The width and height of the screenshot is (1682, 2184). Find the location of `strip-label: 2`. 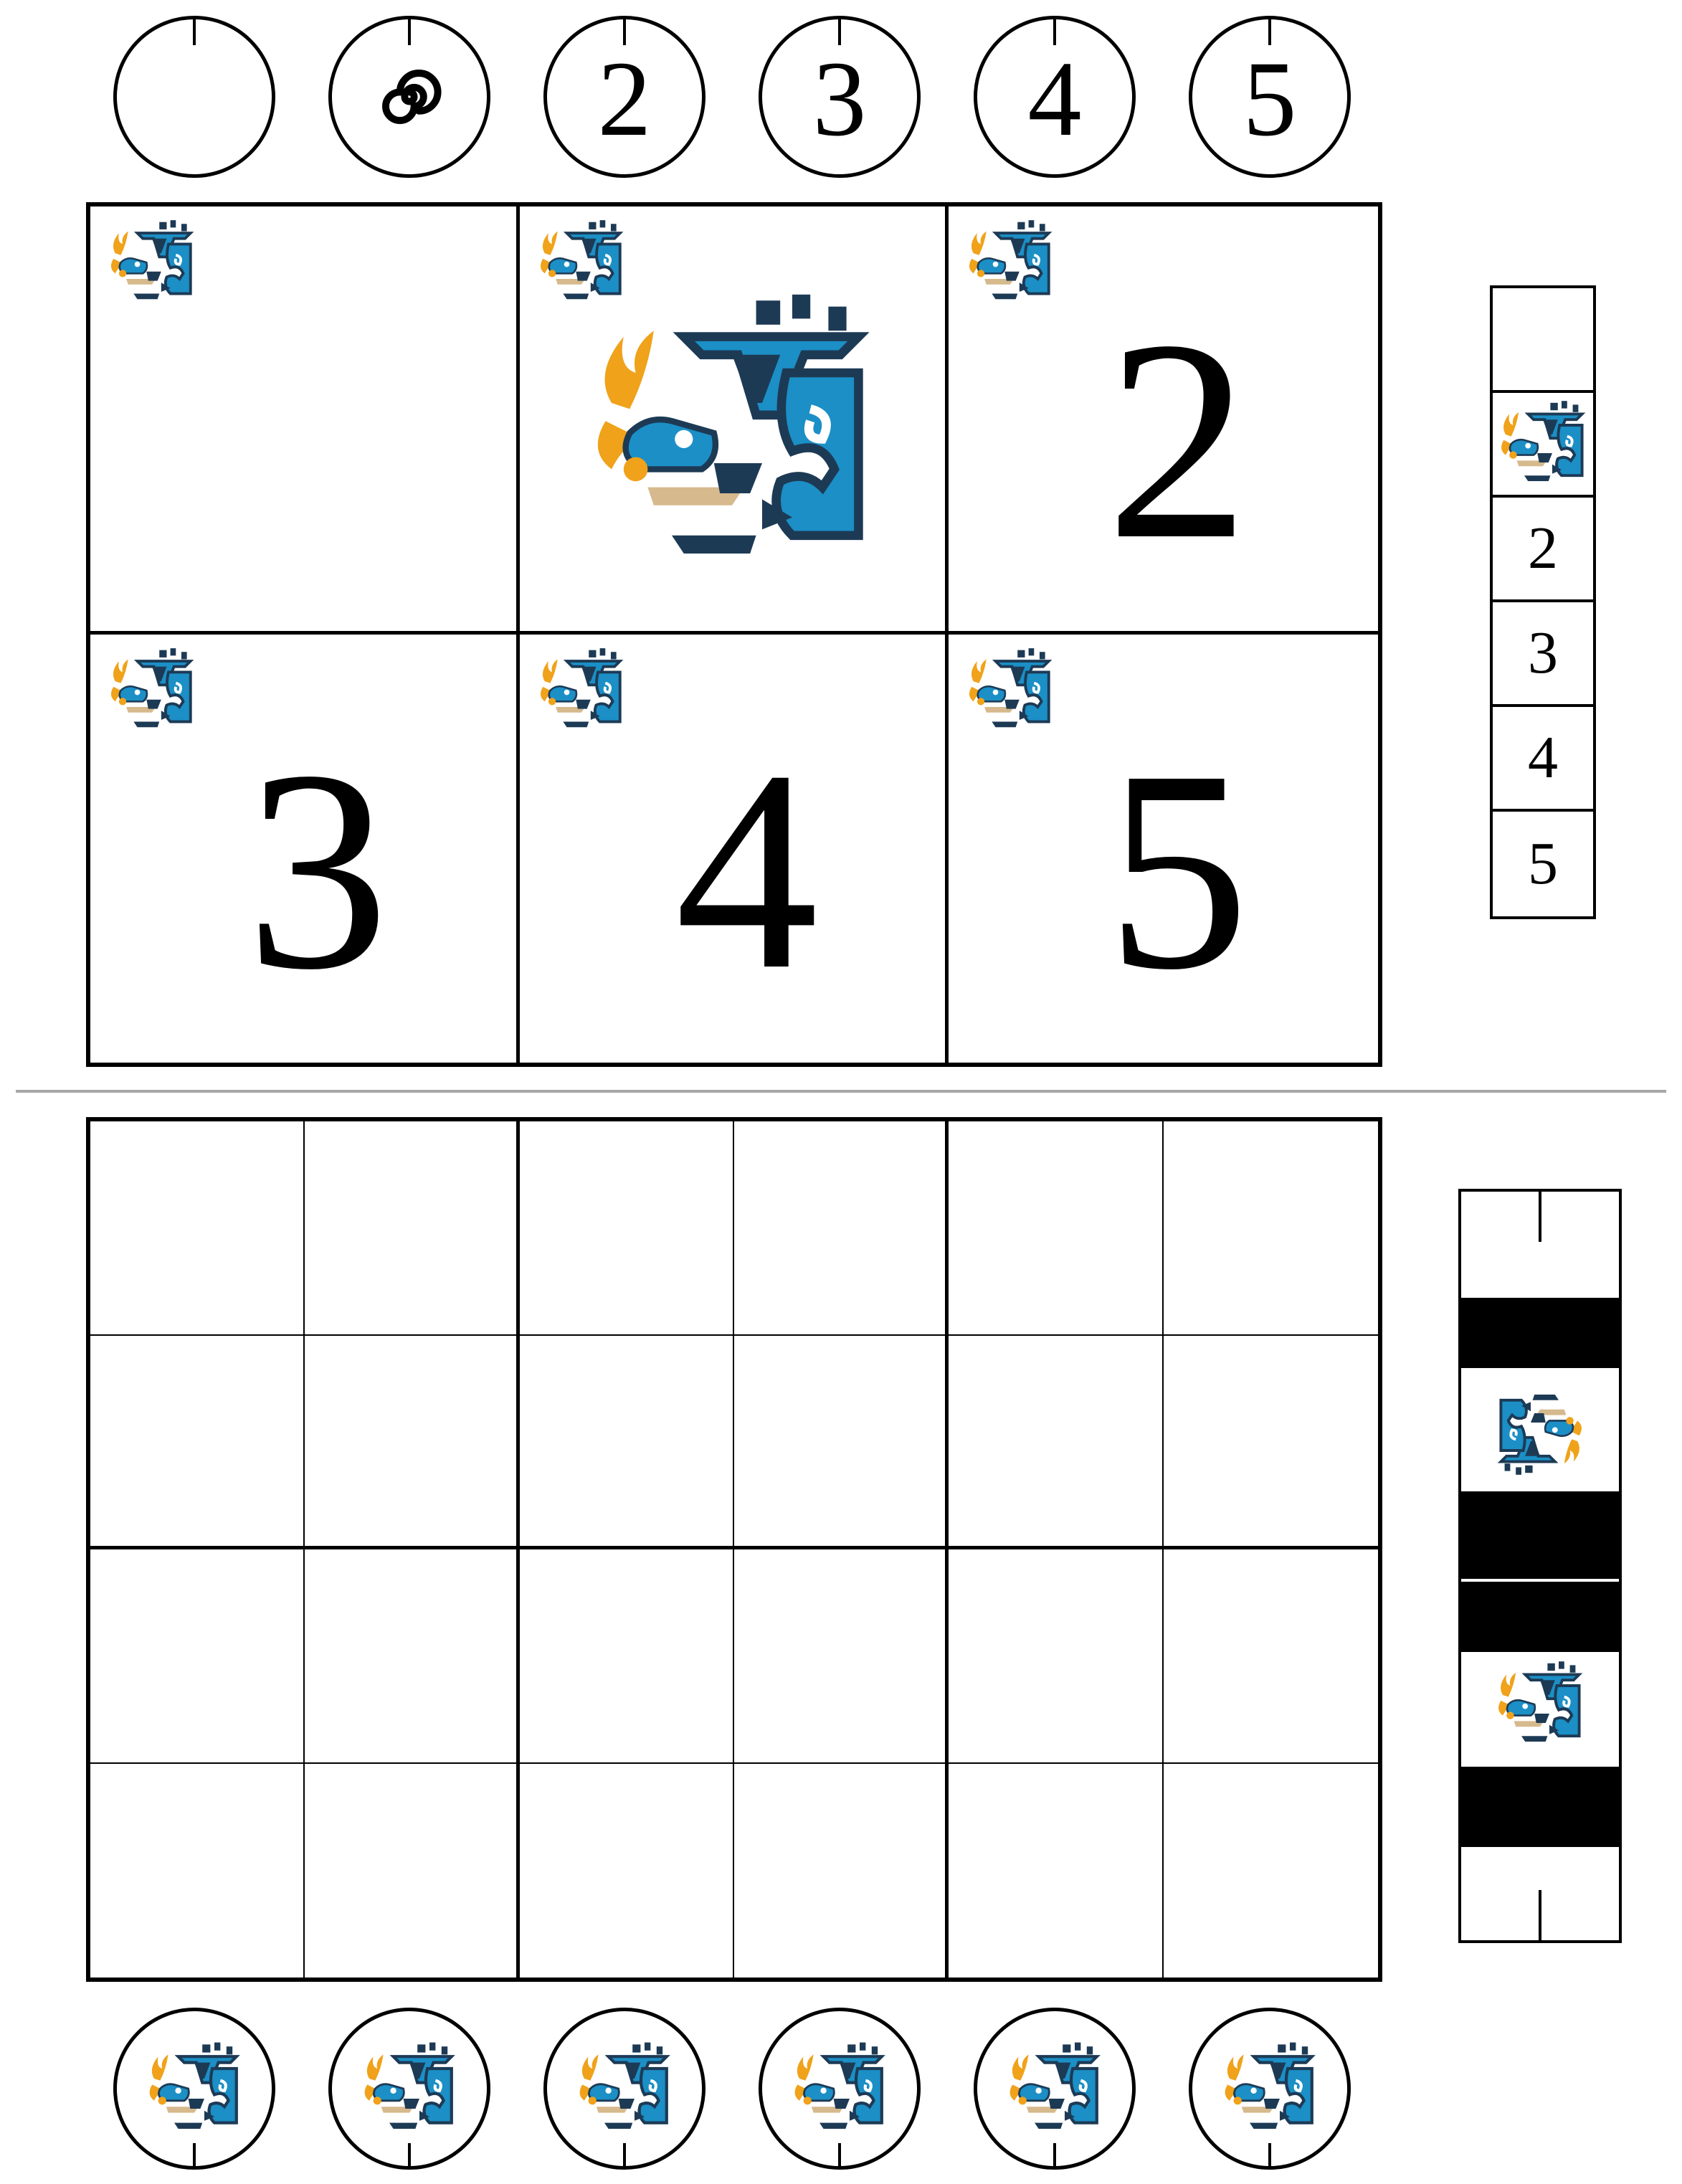

strip-label: 2 is located at coordinates (1543, 548).